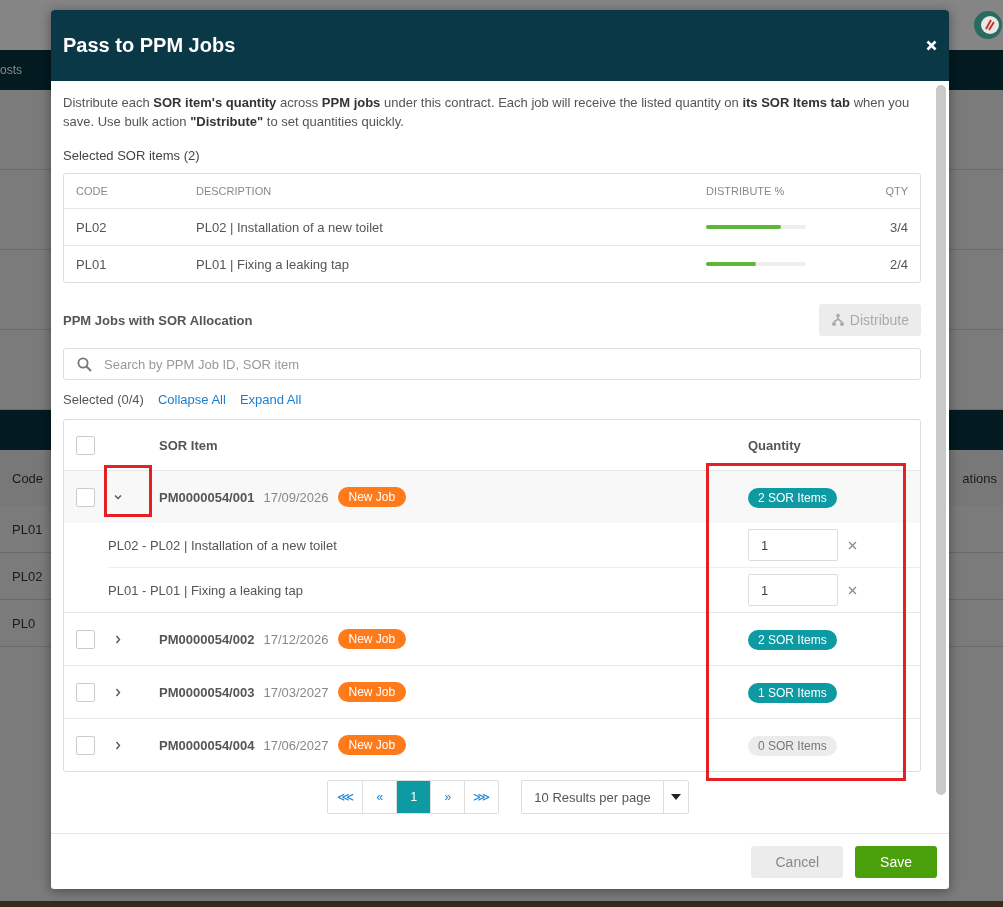 The height and width of the screenshot is (907, 1003). Describe the element at coordinates (492, 364) in the screenshot. I see `search-field: Search by PPM Job ID, SOR item` at that location.